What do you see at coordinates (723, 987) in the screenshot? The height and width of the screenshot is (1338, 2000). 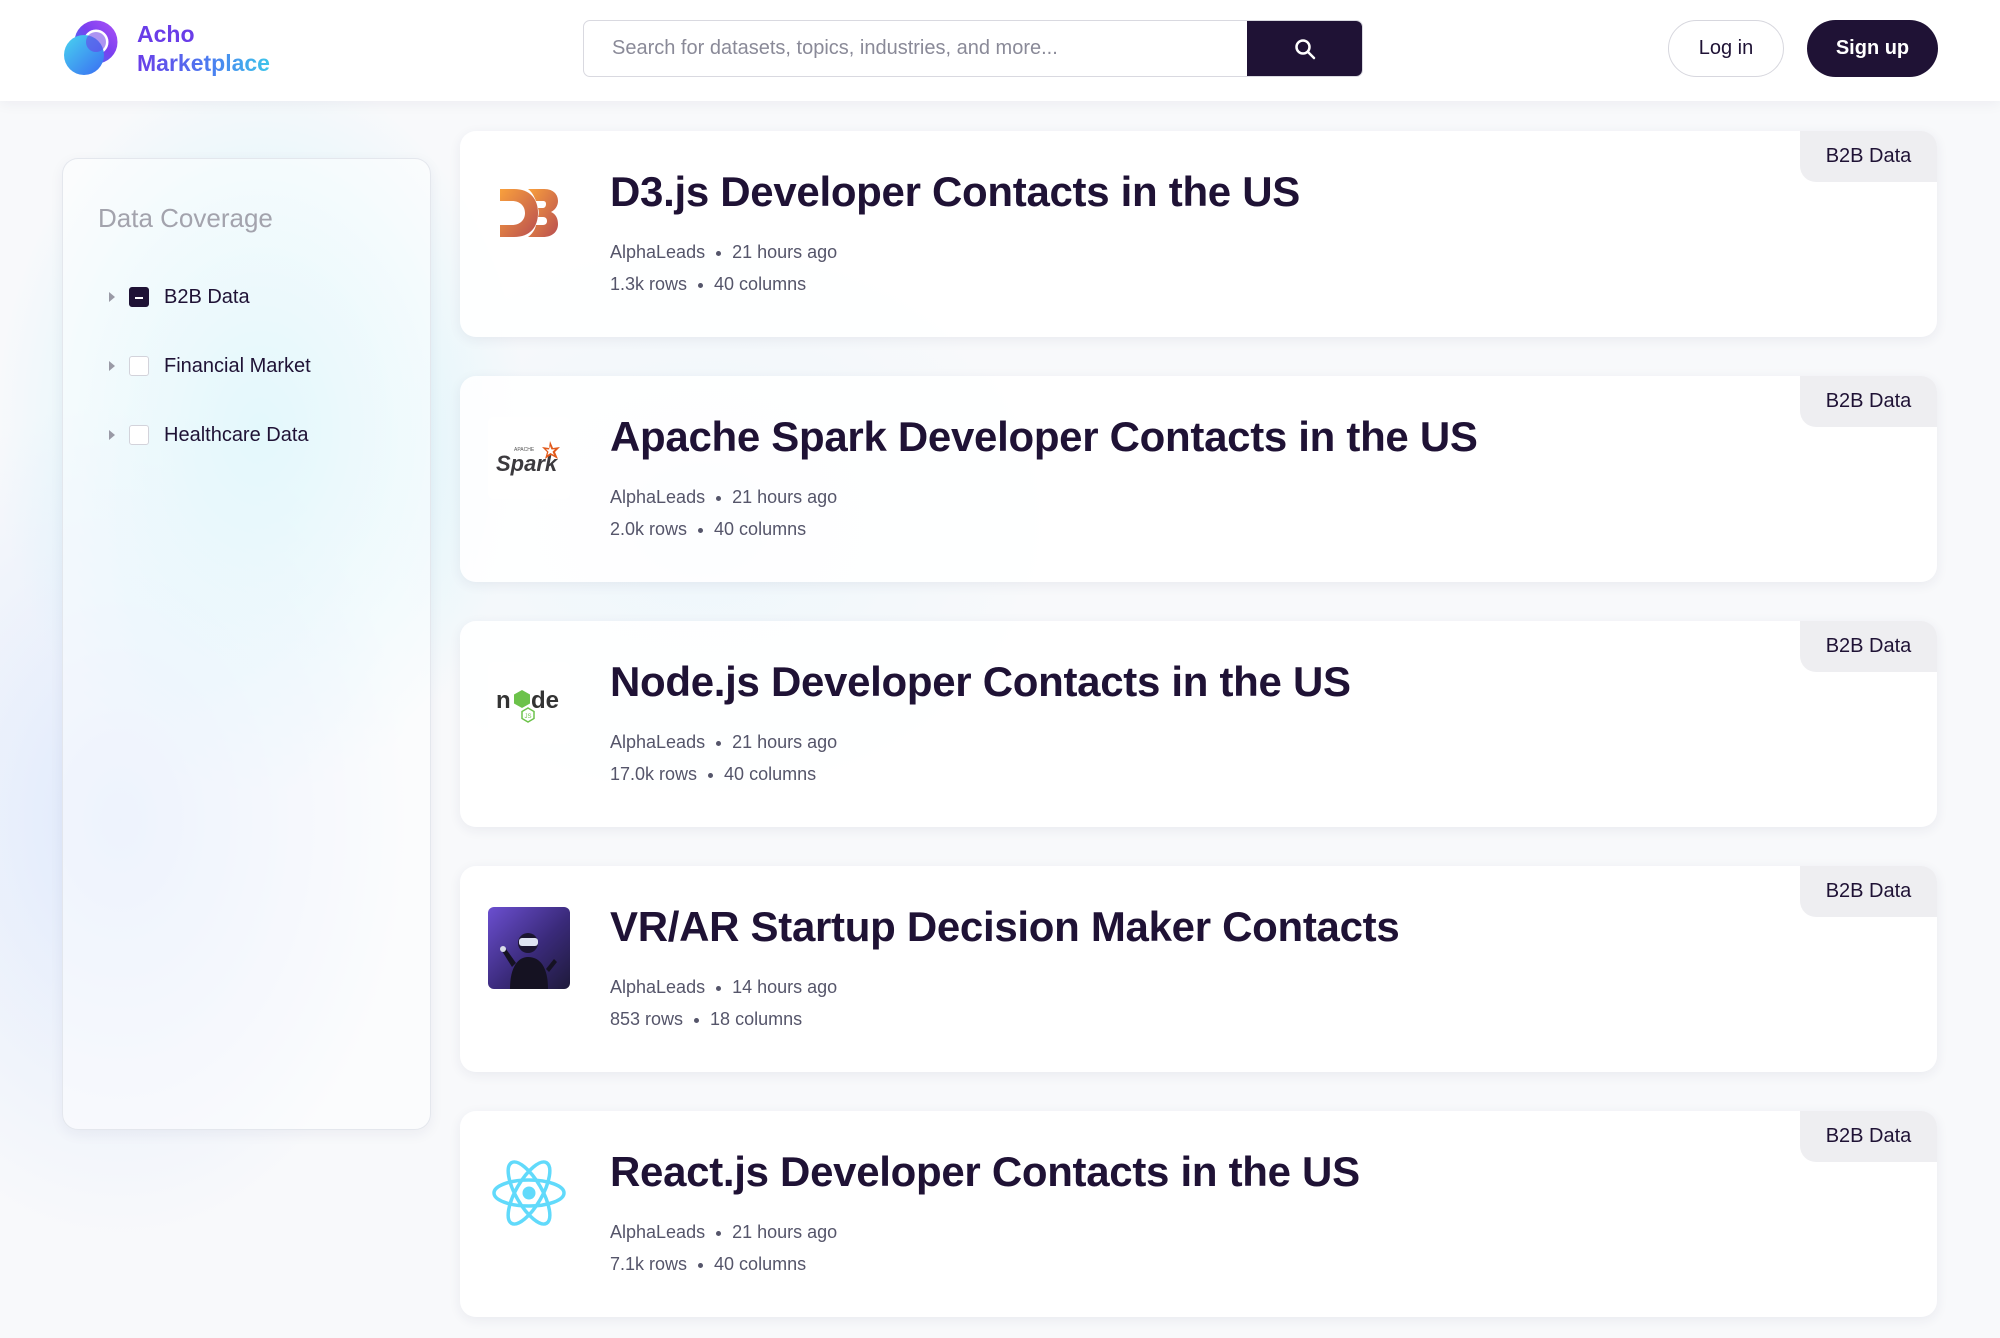 I see `dataset-provider-line: AlphaLeads 14 hours ago` at bounding box center [723, 987].